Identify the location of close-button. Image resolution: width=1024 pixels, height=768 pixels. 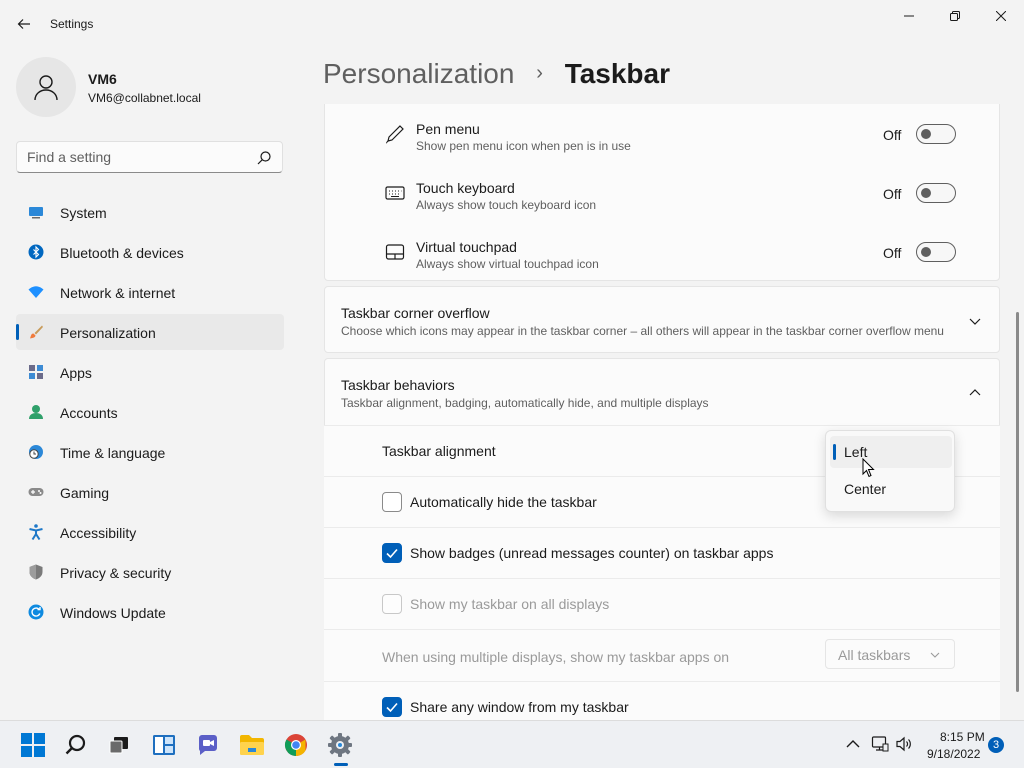
(1001, 16).